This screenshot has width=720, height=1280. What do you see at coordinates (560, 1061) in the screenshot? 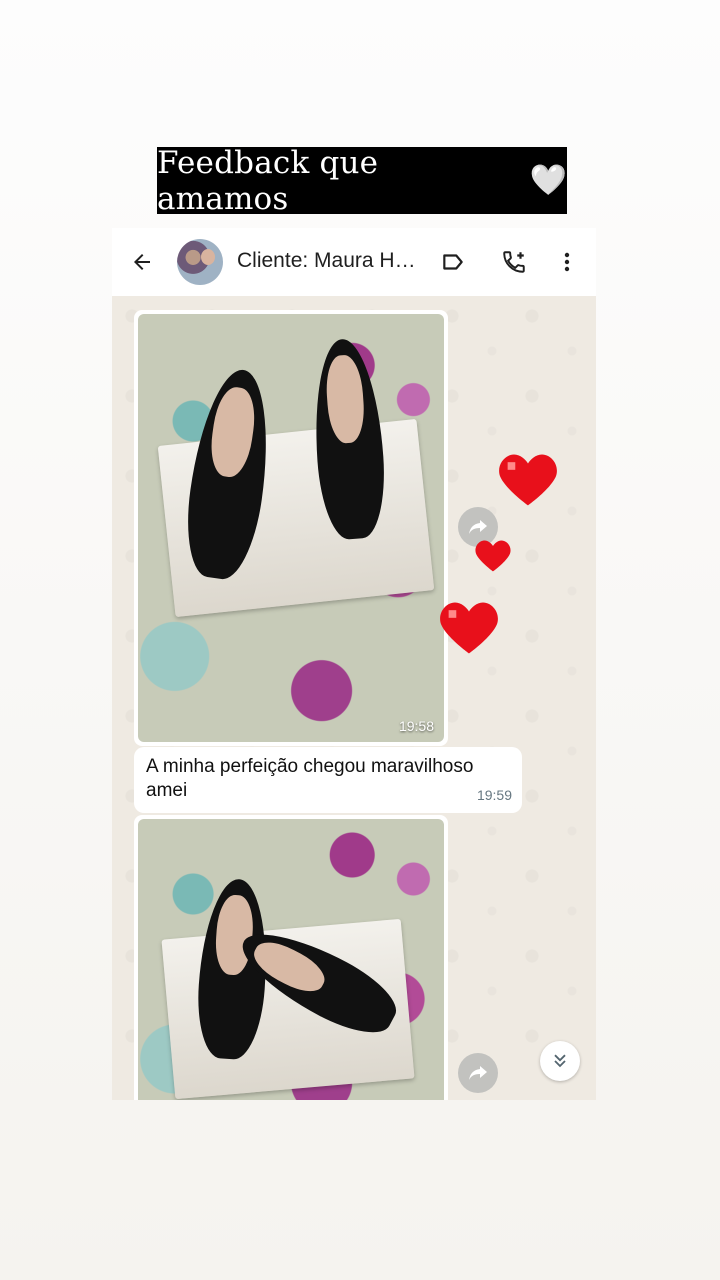
I see `scroll-down-icon` at bounding box center [560, 1061].